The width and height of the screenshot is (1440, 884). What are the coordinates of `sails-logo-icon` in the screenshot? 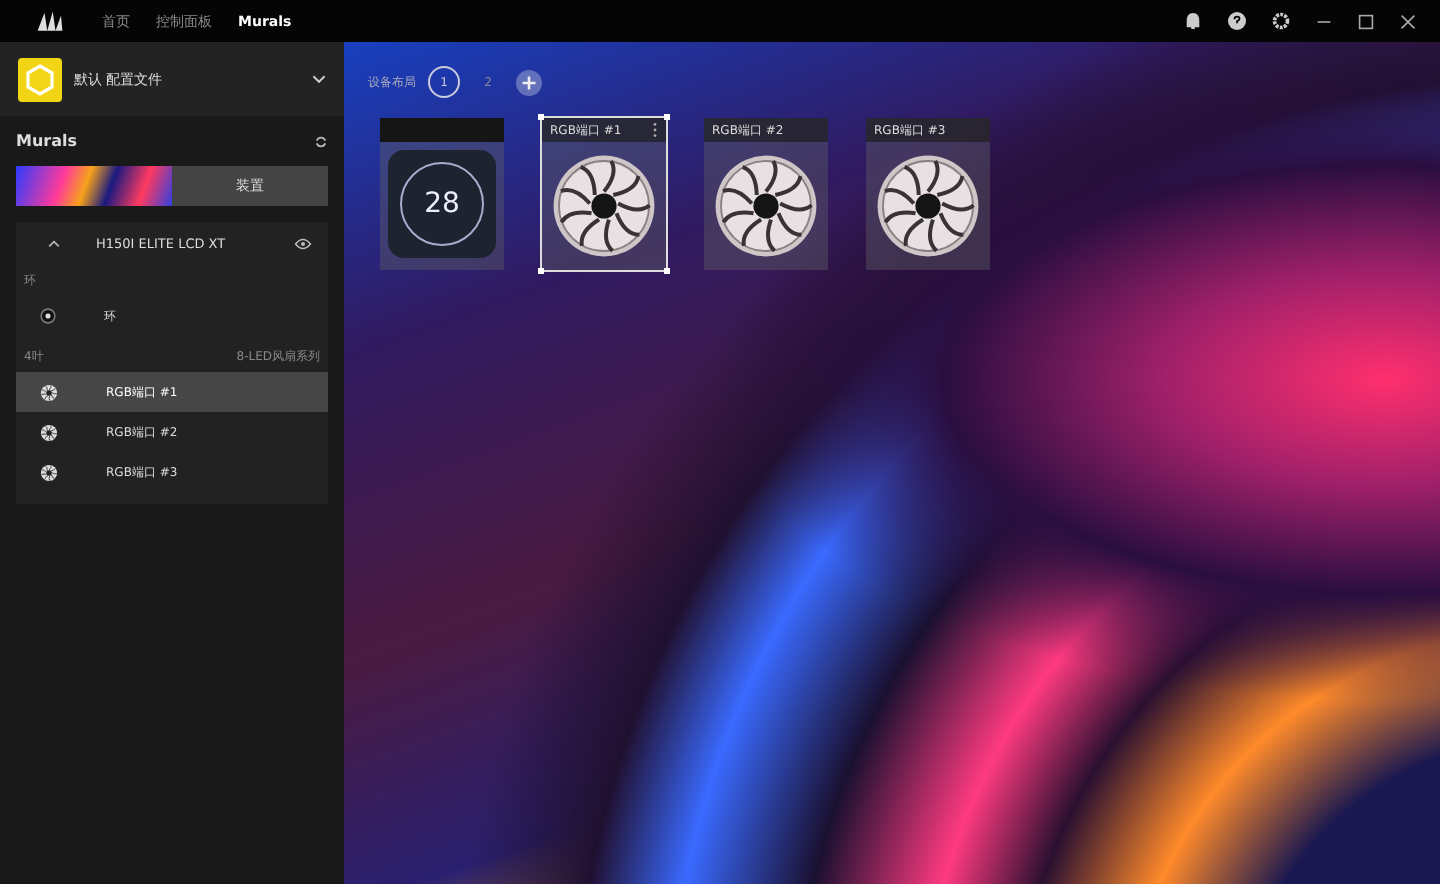 It's located at (50, 21).